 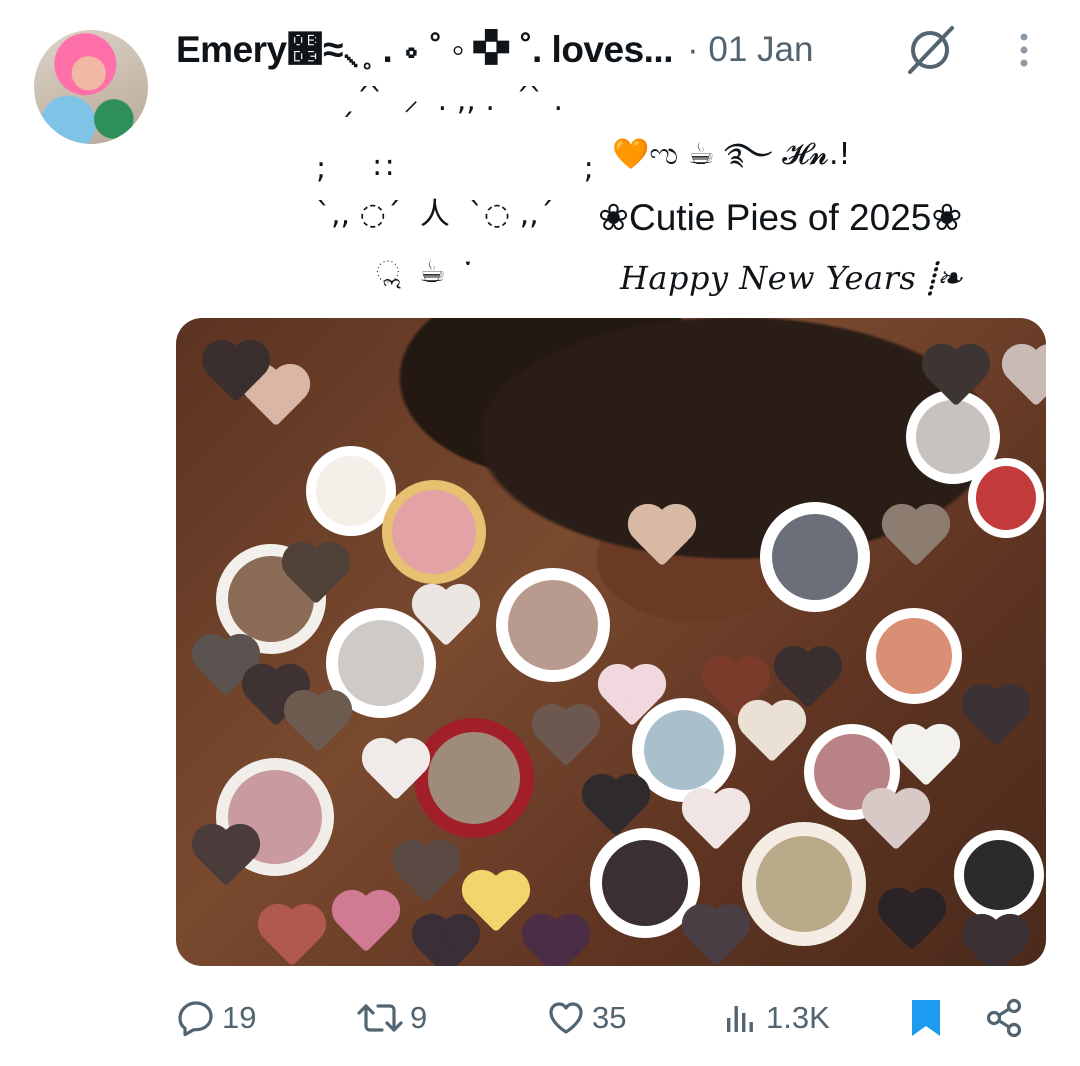 What do you see at coordinates (791, 278) in the screenshot?
I see `happy-new-years-text: Happy New Years ⸽❧` at bounding box center [791, 278].